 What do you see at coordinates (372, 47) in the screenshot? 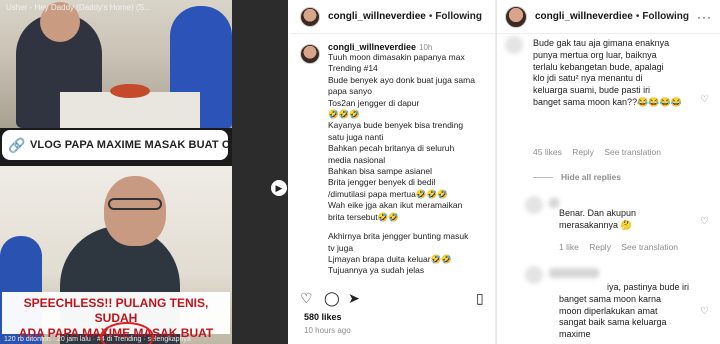
I see `caption-username: congli_willneverdiee` at bounding box center [372, 47].